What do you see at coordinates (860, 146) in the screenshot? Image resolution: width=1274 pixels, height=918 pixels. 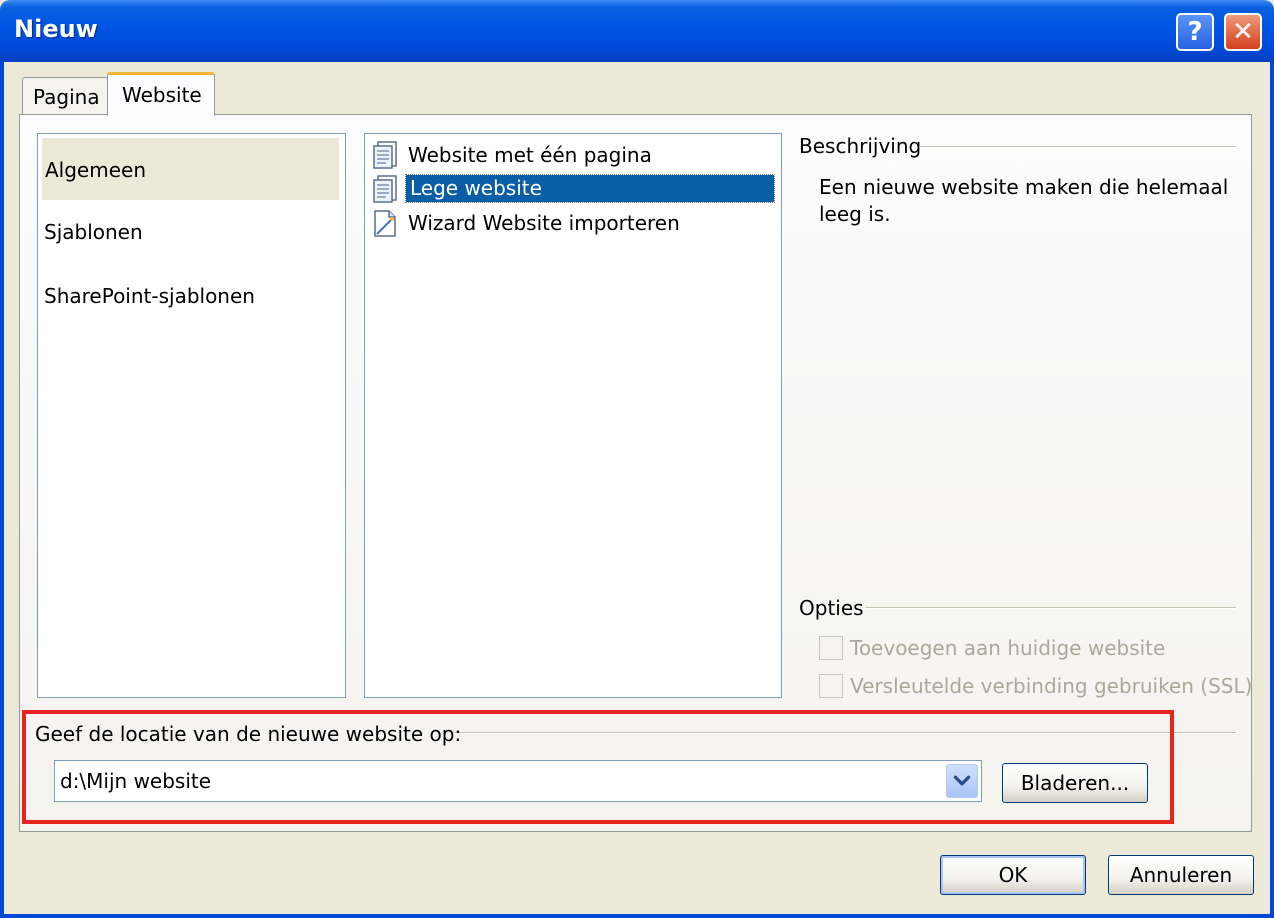 I see `description-heading: Beschrijving` at bounding box center [860, 146].